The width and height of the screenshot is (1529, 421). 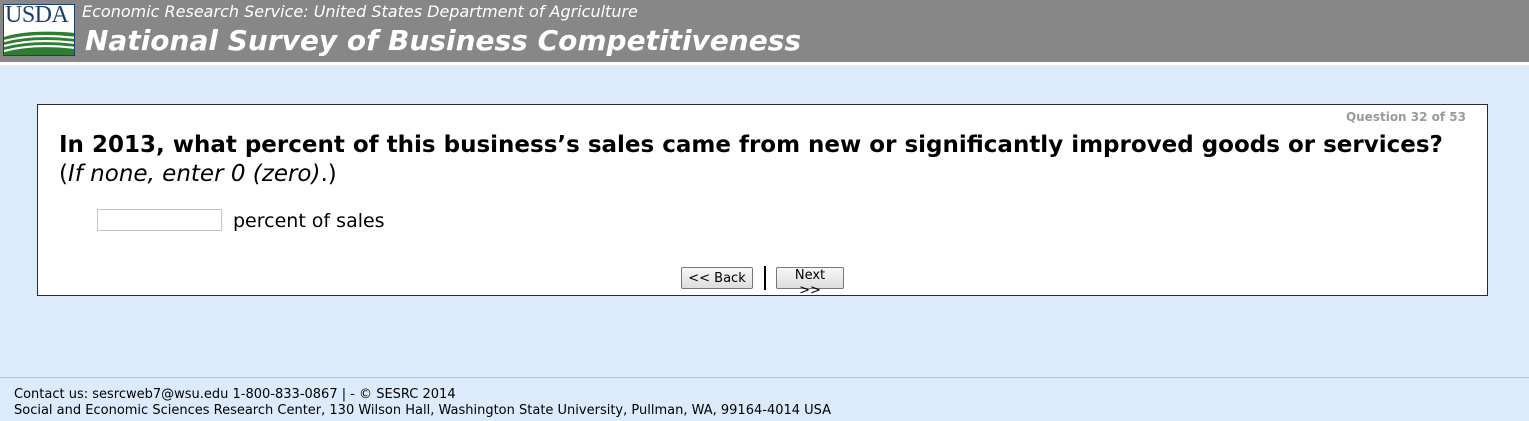 What do you see at coordinates (309, 221) in the screenshot?
I see `unit-label: percent of sales` at bounding box center [309, 221].